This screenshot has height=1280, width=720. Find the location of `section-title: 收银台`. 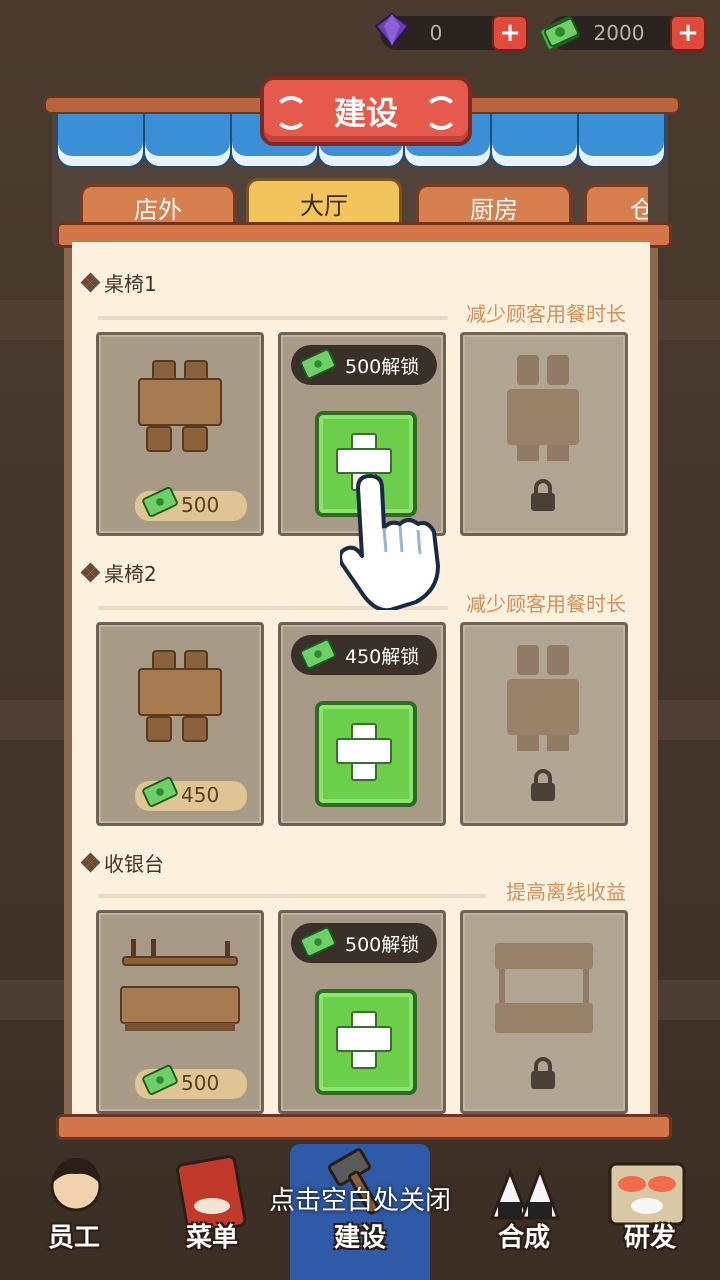

section-title: 收银台 is located at coordinates (122, 862).